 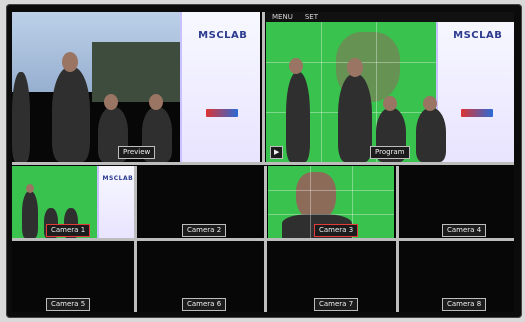 What do you see at coordinates (115, 202) in the screenshot?
I see `camera-banner: MSCLAB` at bounding box center [115, 202].